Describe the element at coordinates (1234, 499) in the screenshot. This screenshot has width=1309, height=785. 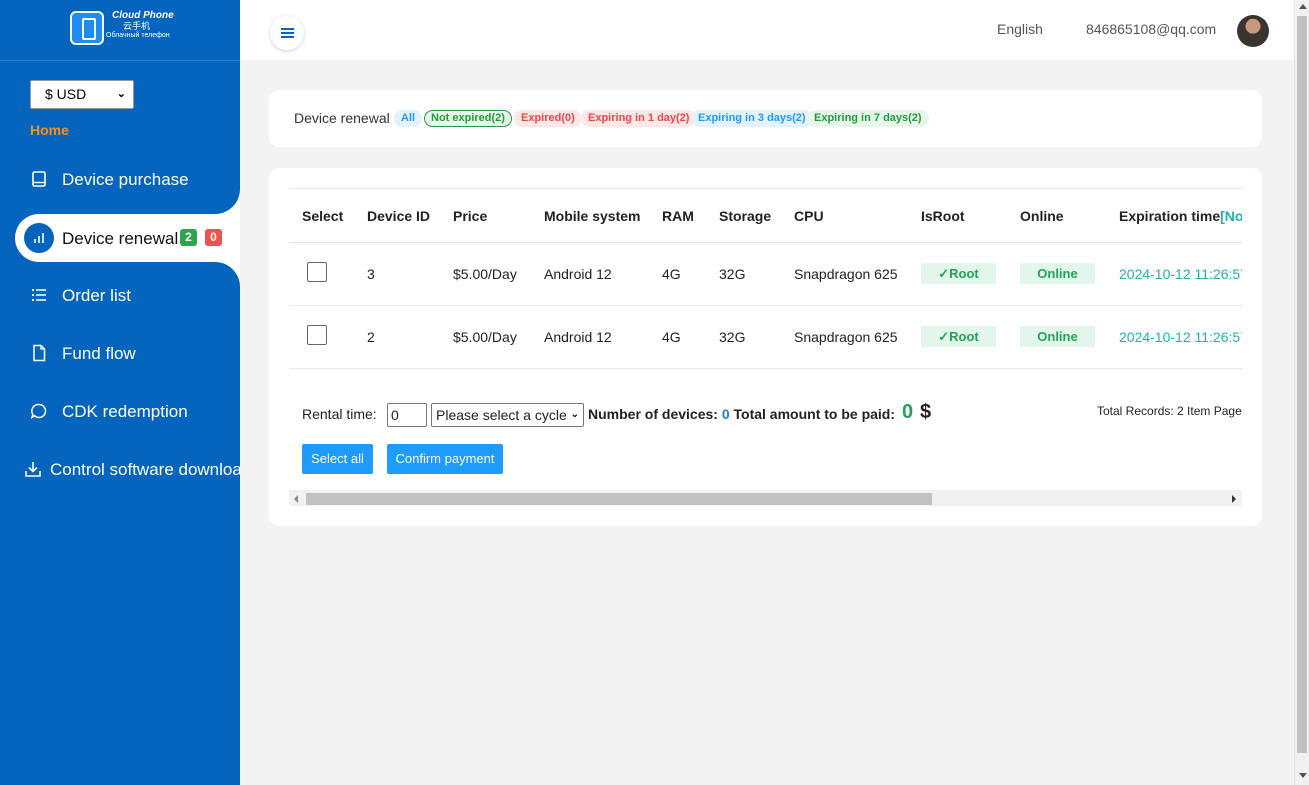
I see `scroll-right-icon` at that location.